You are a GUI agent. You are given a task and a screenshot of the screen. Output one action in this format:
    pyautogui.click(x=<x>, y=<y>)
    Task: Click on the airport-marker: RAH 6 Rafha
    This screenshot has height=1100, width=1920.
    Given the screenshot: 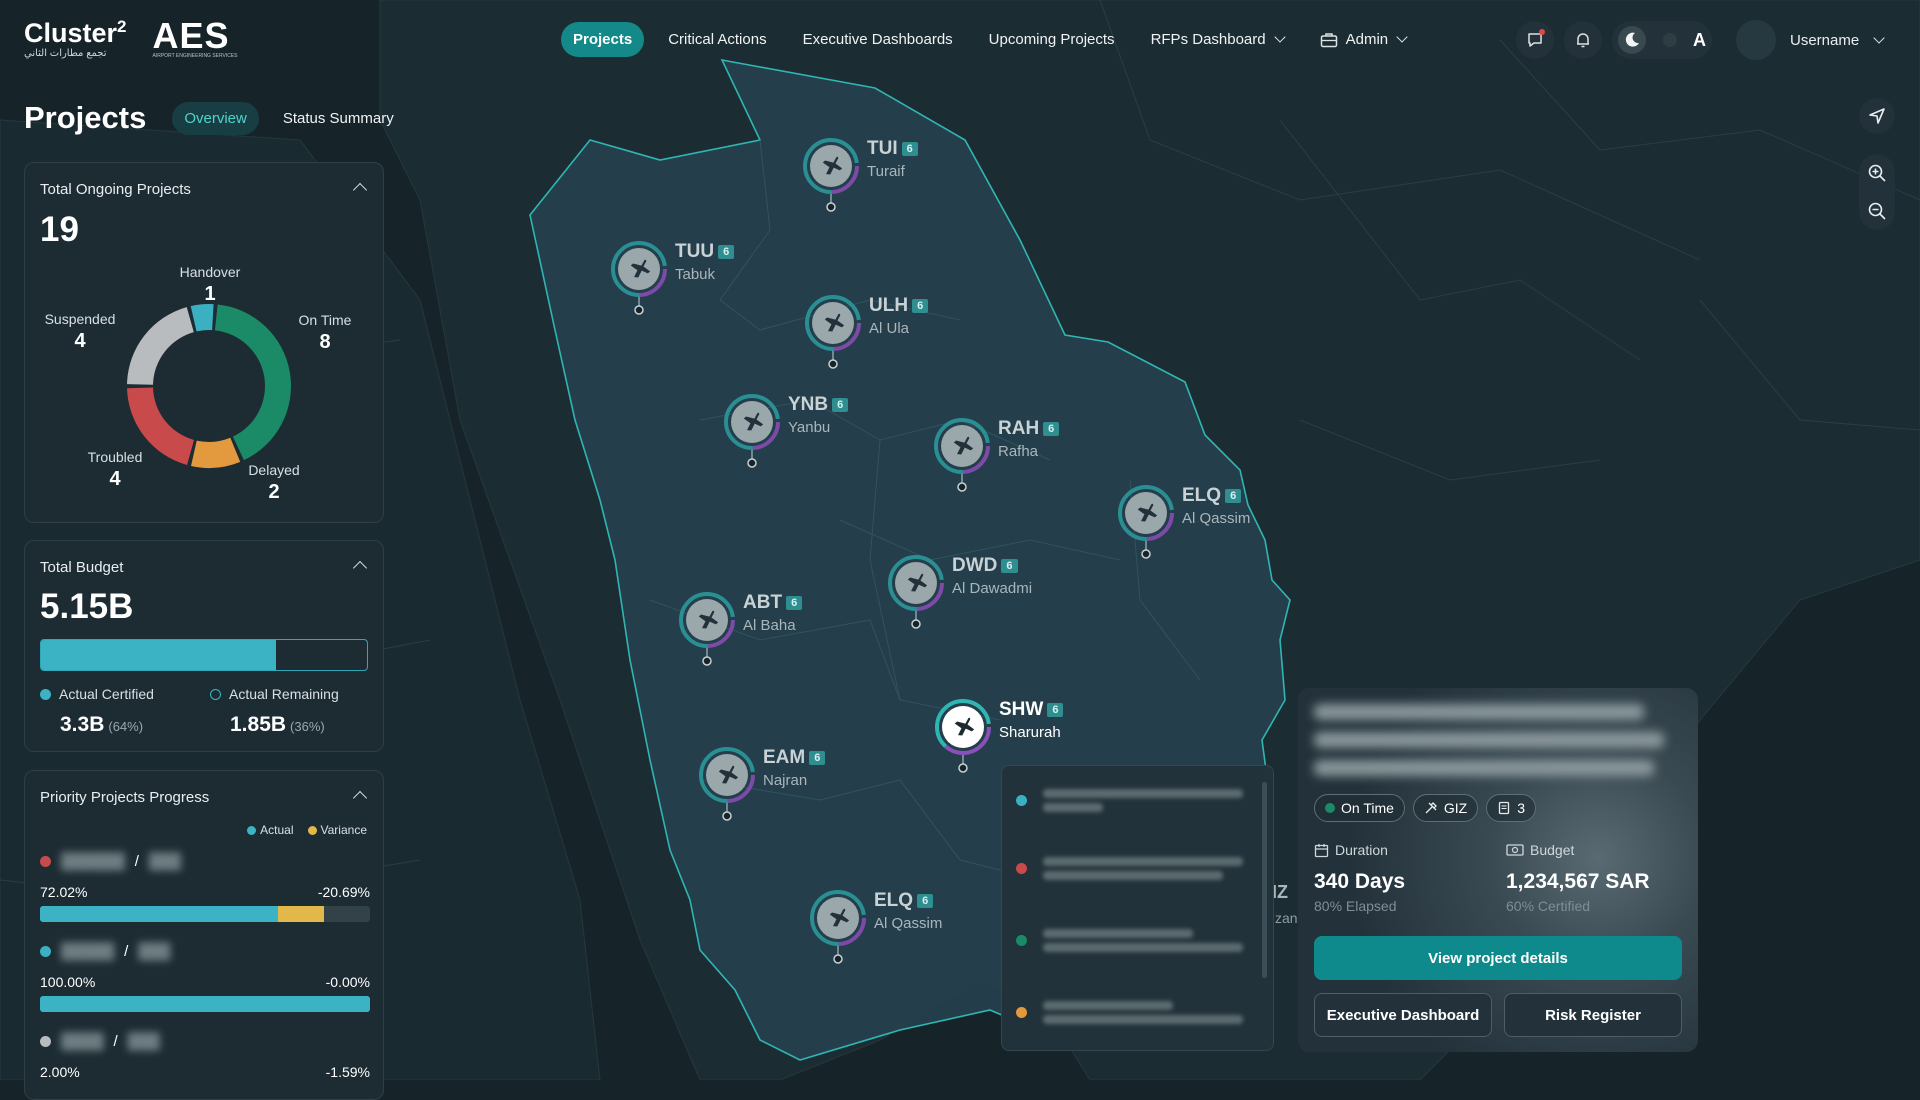 What is the action you would take?
    pyautogui.click(x=996, y=454)
    